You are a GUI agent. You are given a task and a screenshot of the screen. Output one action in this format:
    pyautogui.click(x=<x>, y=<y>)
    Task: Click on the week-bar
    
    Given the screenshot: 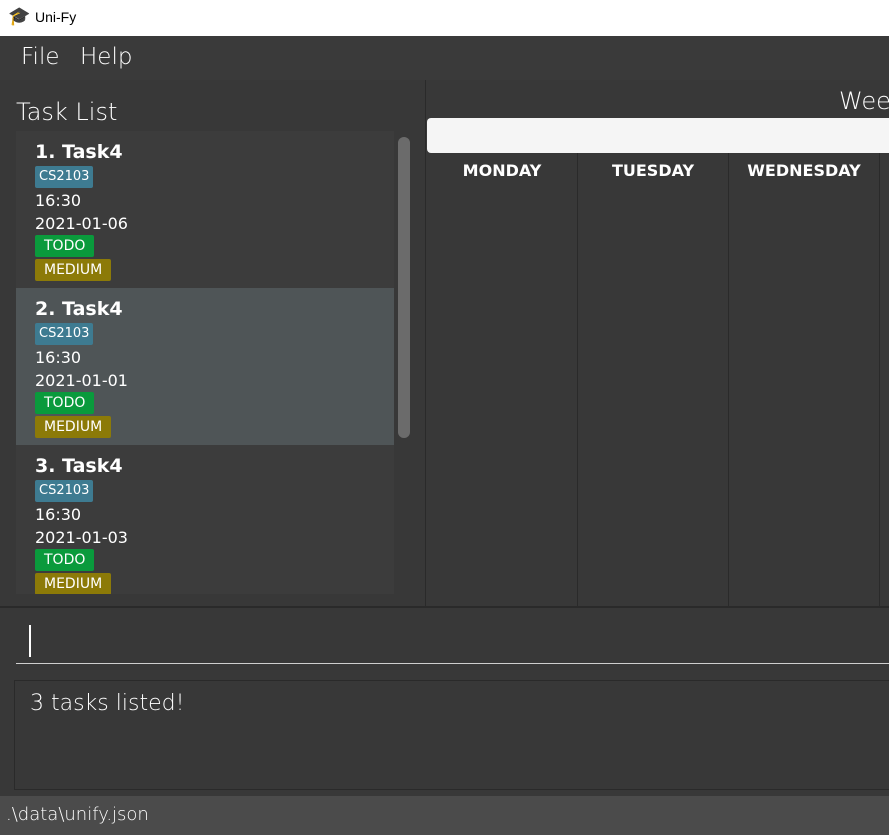 What is the action you would take?
    pyautogui.click(x=658, y=135)
    